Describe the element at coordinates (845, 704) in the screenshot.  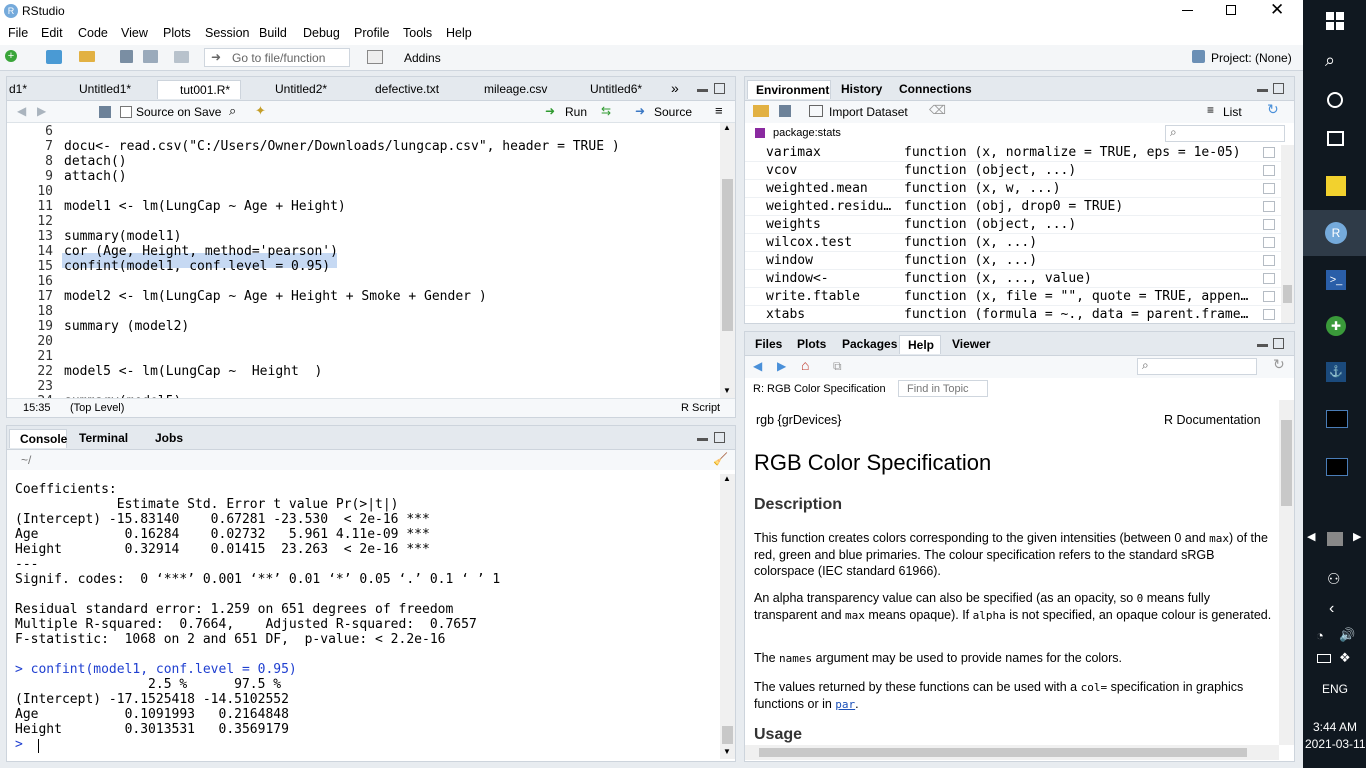
I see `par-link: par` at that location.